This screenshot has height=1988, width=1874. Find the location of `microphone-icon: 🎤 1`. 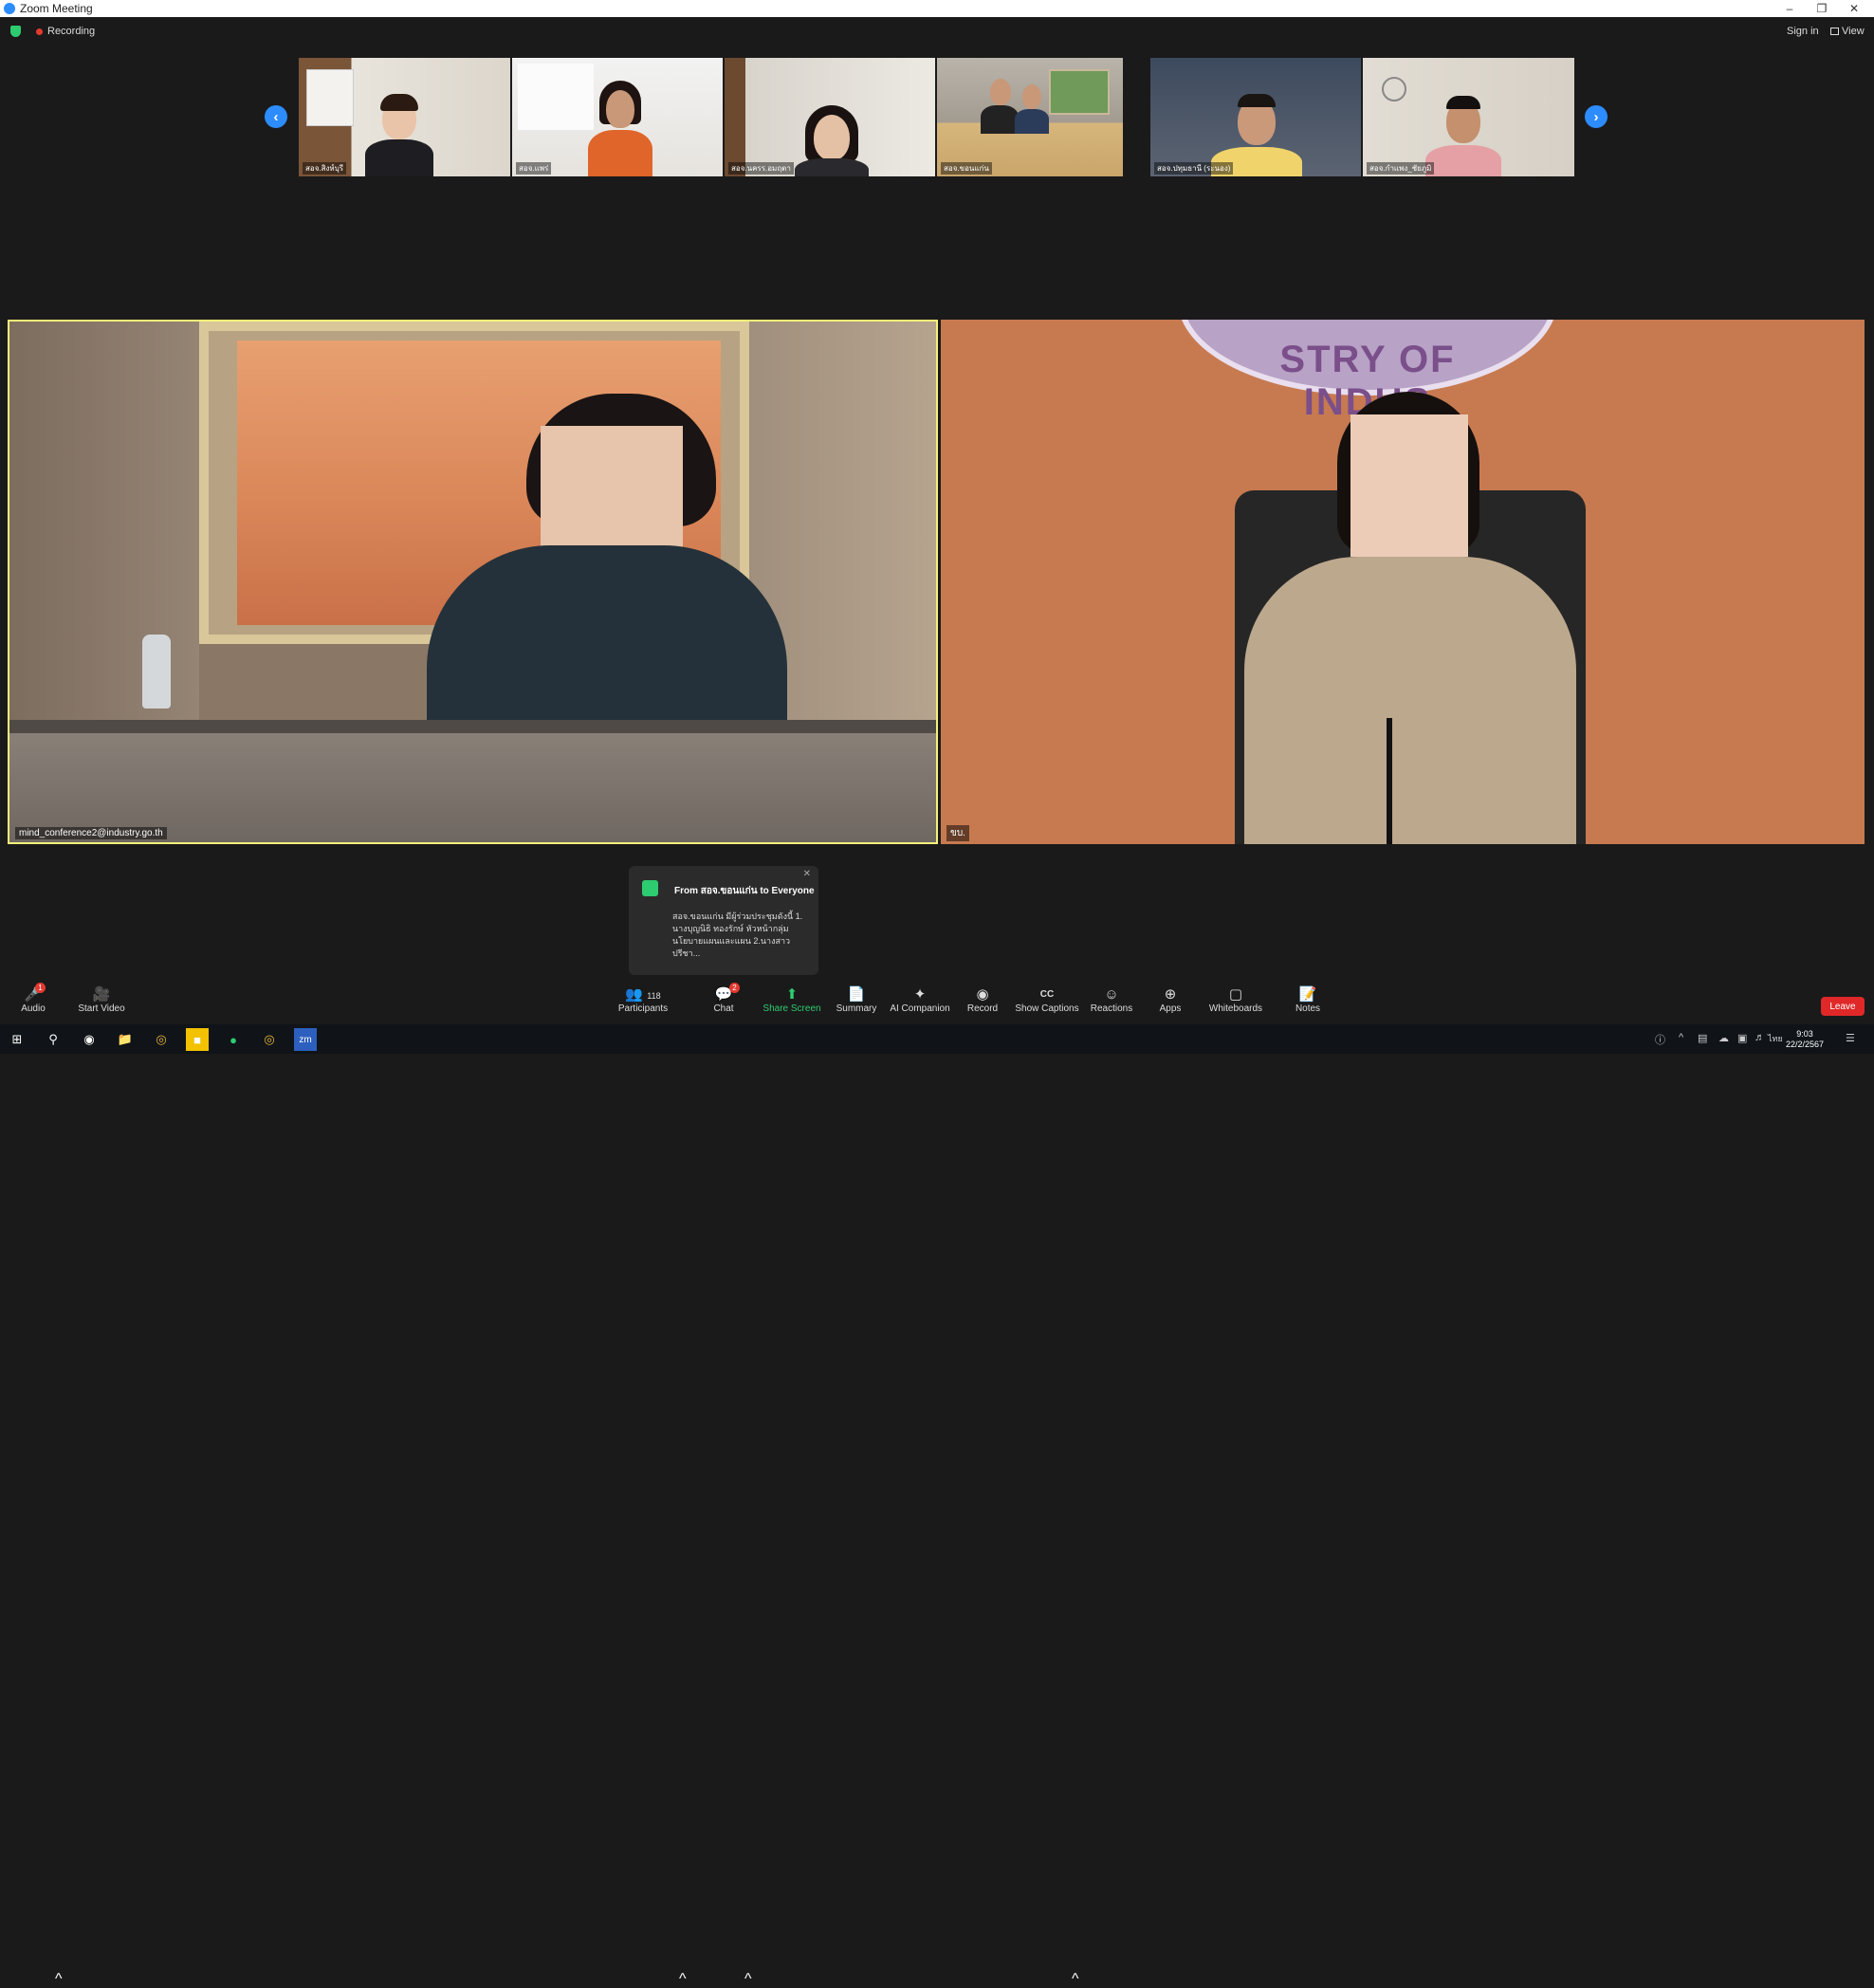

microphone-icon: 🎤 1 is located at coordinates (34, 993).